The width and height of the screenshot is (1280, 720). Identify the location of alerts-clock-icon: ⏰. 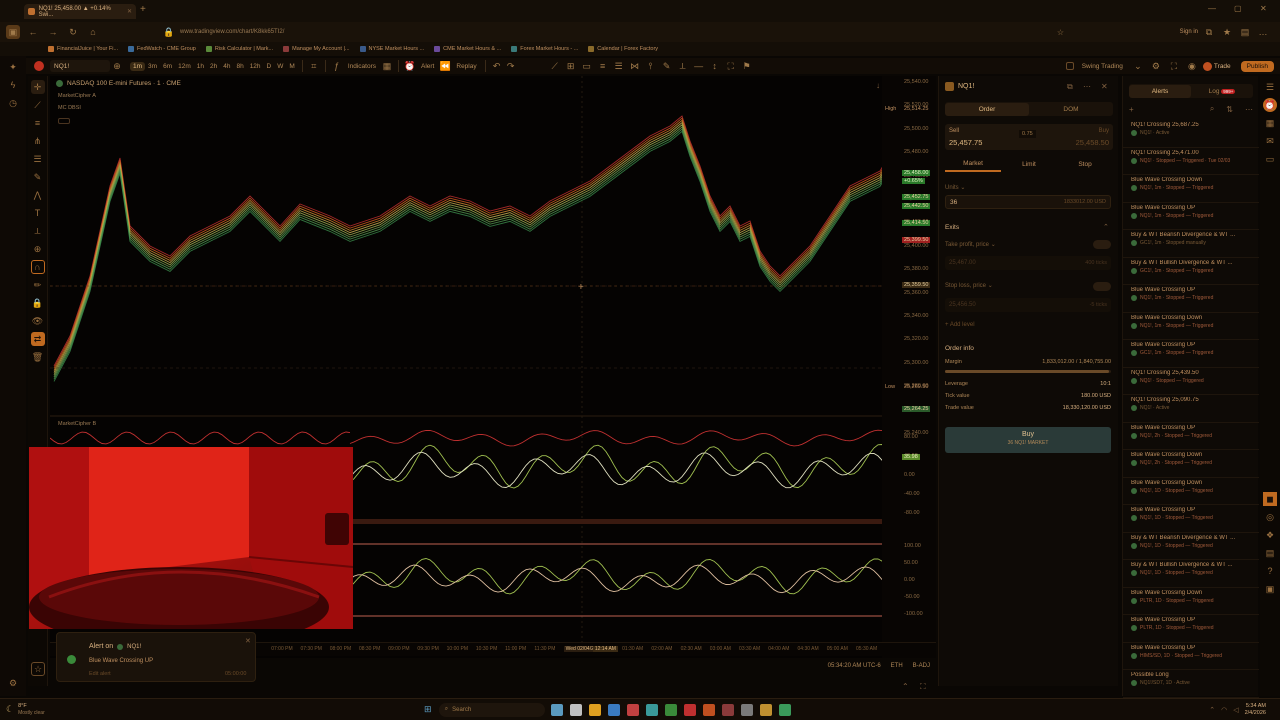
(1270, 105).